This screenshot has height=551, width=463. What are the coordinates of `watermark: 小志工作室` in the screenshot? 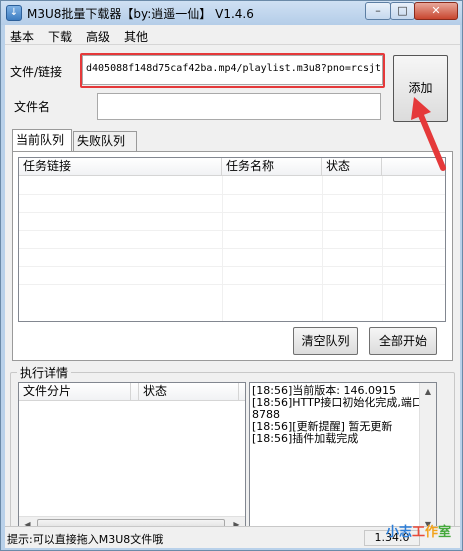 It's located at (418, 530).